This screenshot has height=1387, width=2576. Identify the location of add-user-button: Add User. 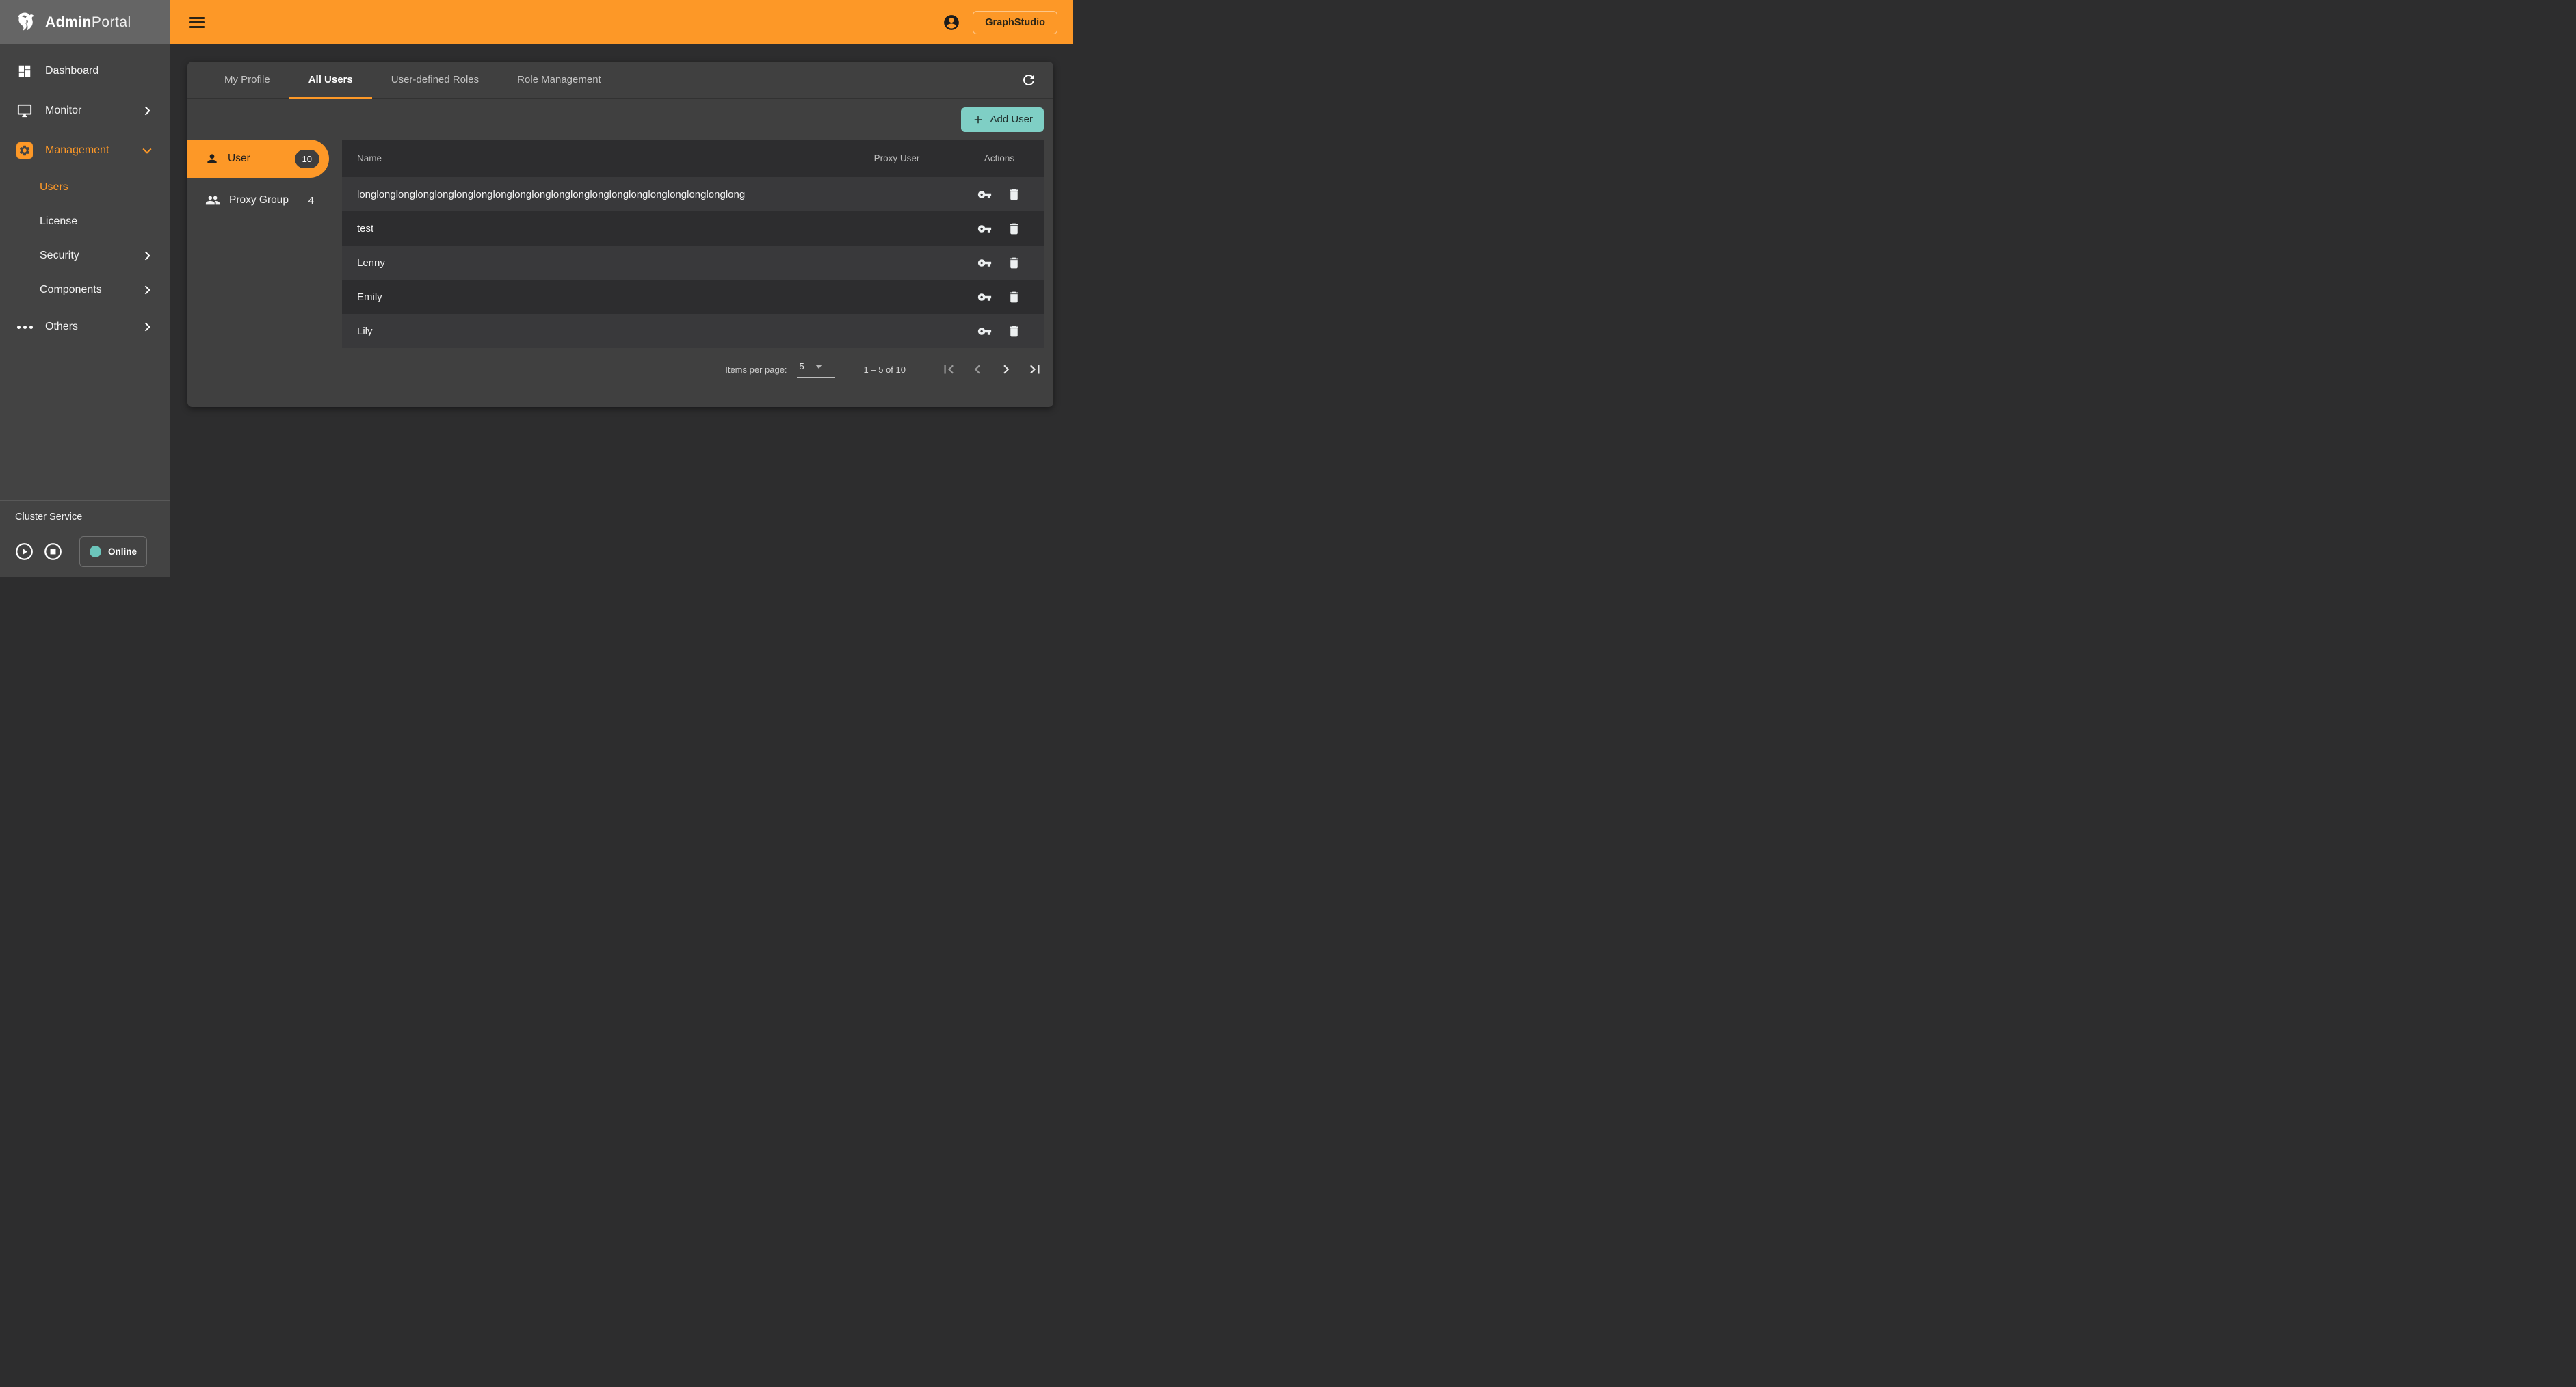
(1002, 119).